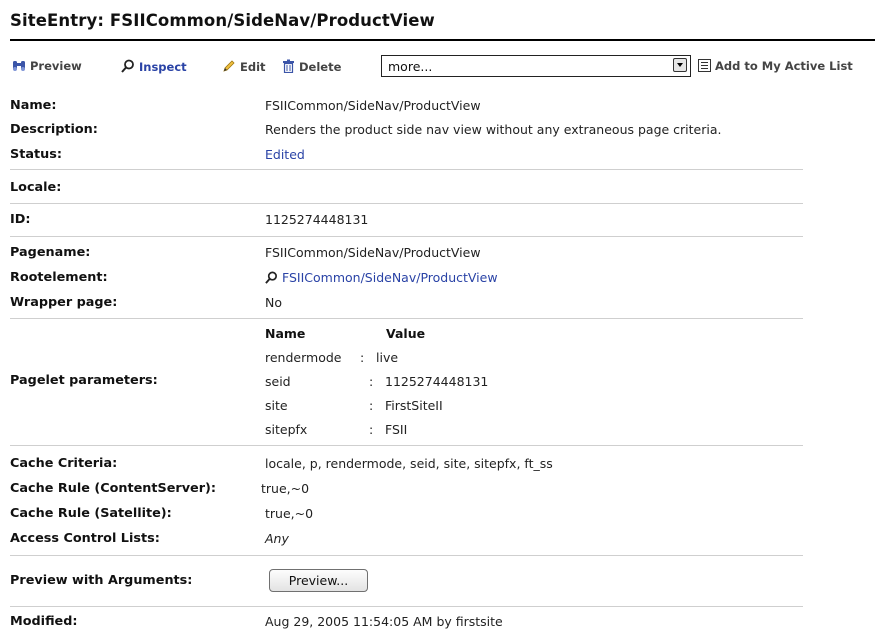  What do you see at coordinates (50, 252) in the screenshot?
I see `pagename-label: Pagename:` at bounding box center [50, 252].